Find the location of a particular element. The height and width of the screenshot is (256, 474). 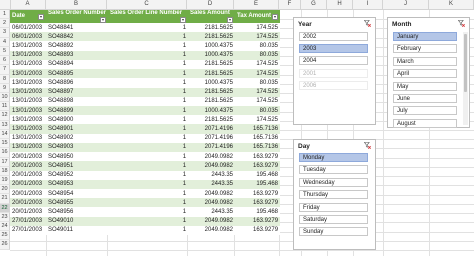

table-row: 27/01/2003 SO49010 1 2049.0982 163.9279 is located at coordinates (145, 221).